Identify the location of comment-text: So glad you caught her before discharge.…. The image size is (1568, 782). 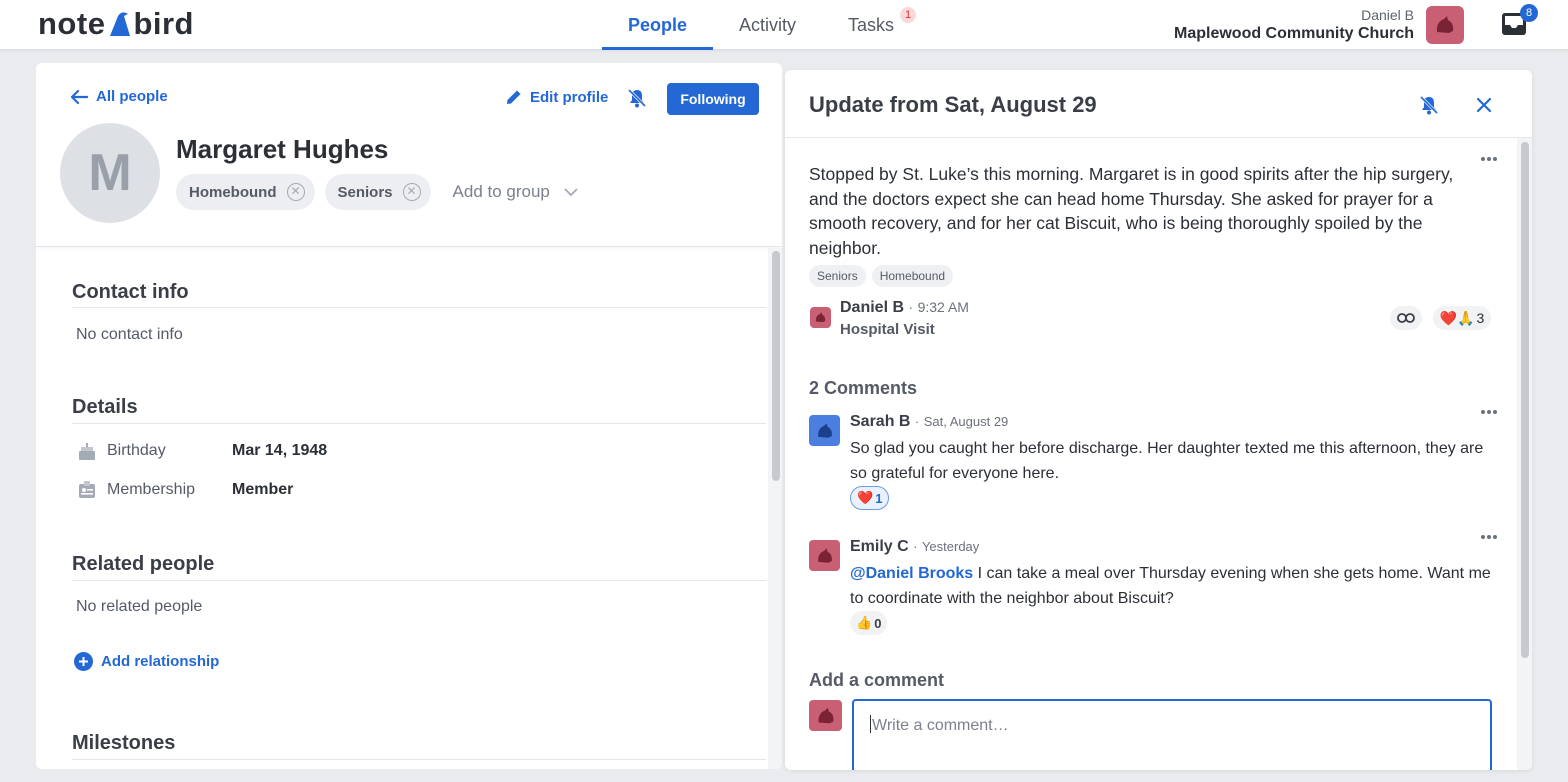
(1167, 461).